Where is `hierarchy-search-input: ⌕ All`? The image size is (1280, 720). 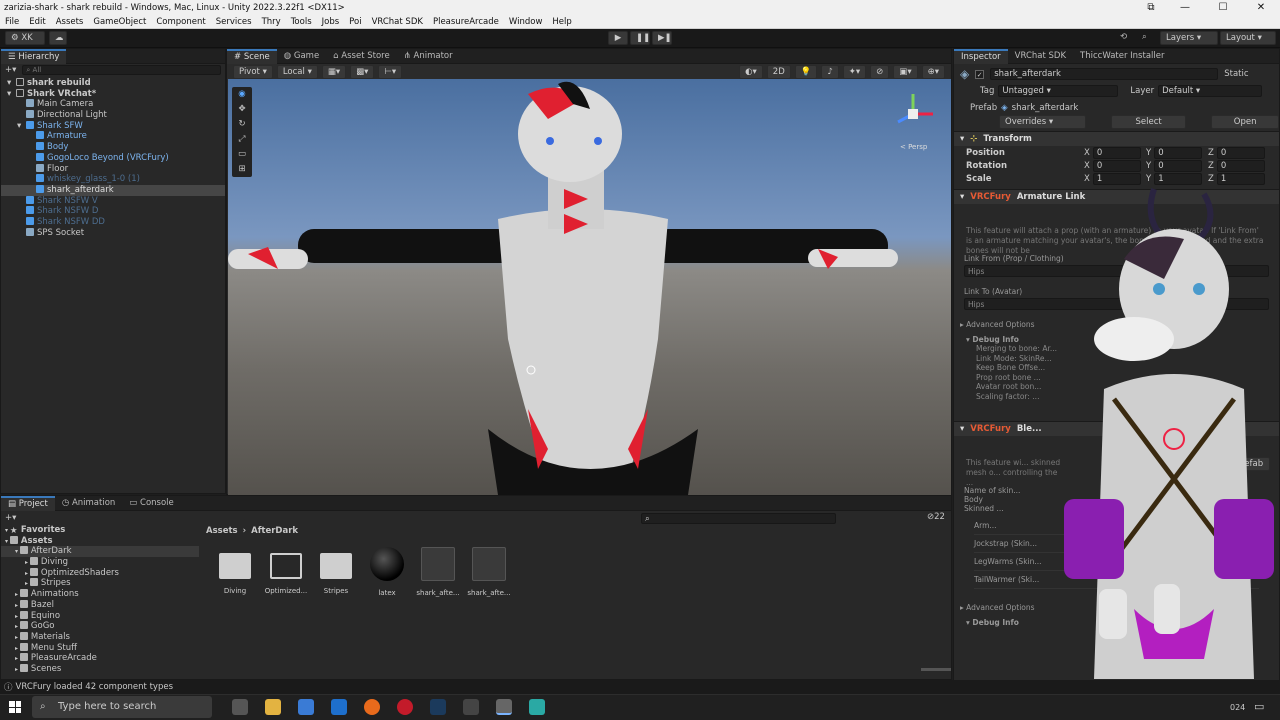 hierarchy-search-input: ⌕ All is located at coordinates (121, 70).